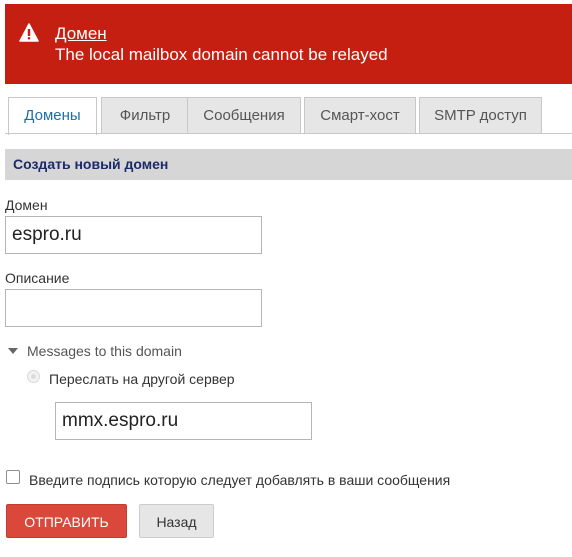 The image size is (572, 557). I want to click on tab-smarthost: Смарт-хост, so click(360, 115).